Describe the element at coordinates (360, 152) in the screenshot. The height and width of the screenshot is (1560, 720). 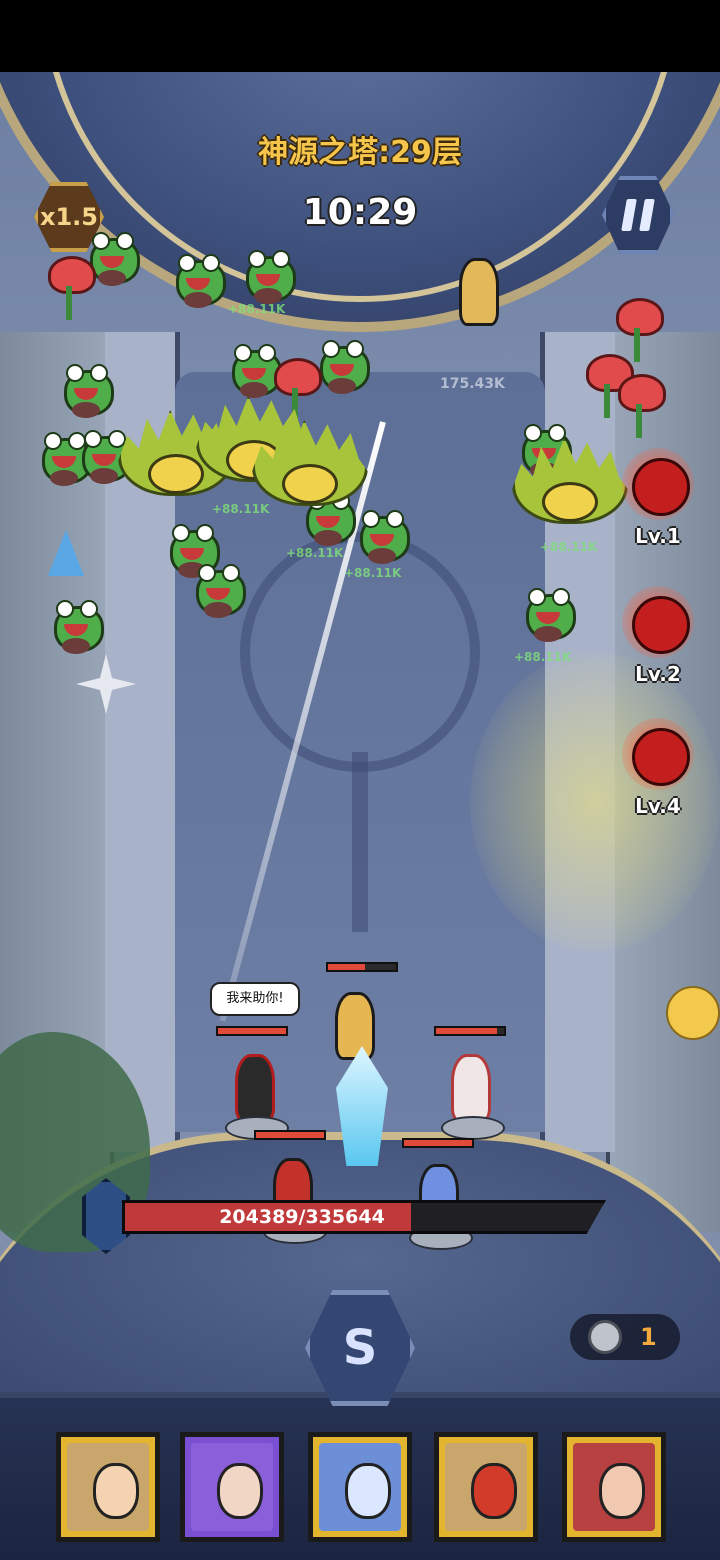
I see `floor-title: 神源之塔:29层` at that location.